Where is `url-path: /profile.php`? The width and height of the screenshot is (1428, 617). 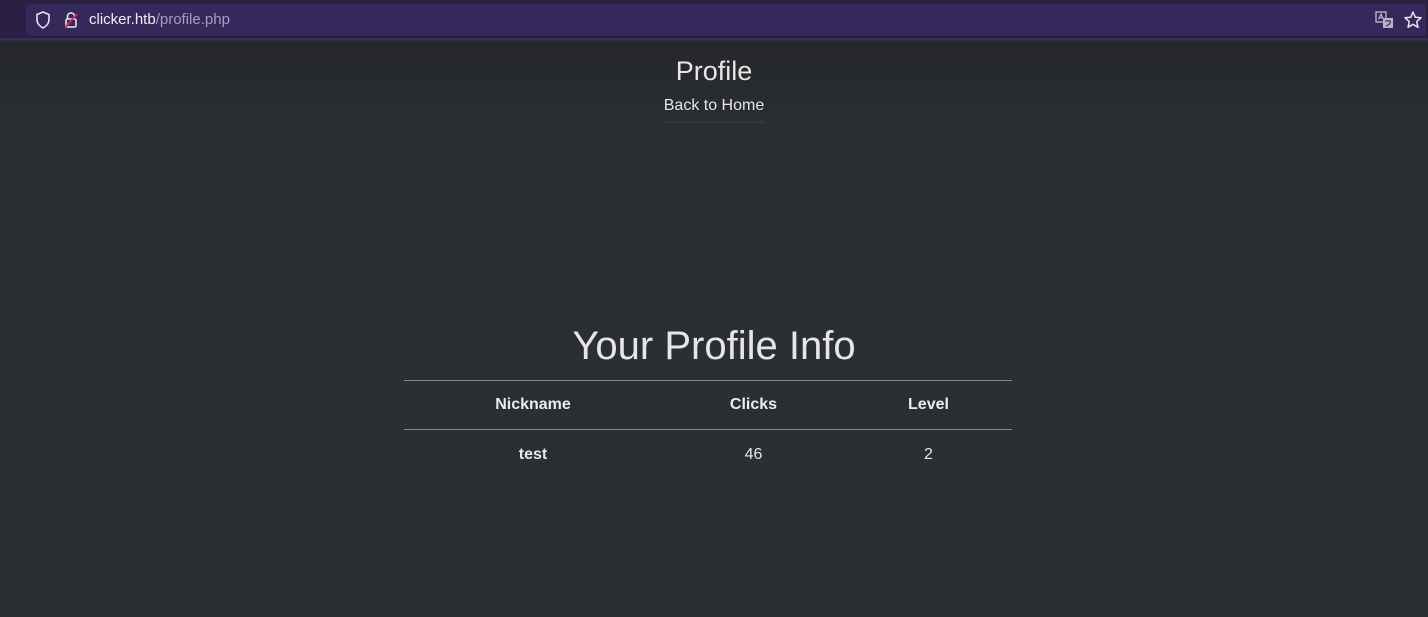 url-path: /profile.php is located at coordinates (192, 19).